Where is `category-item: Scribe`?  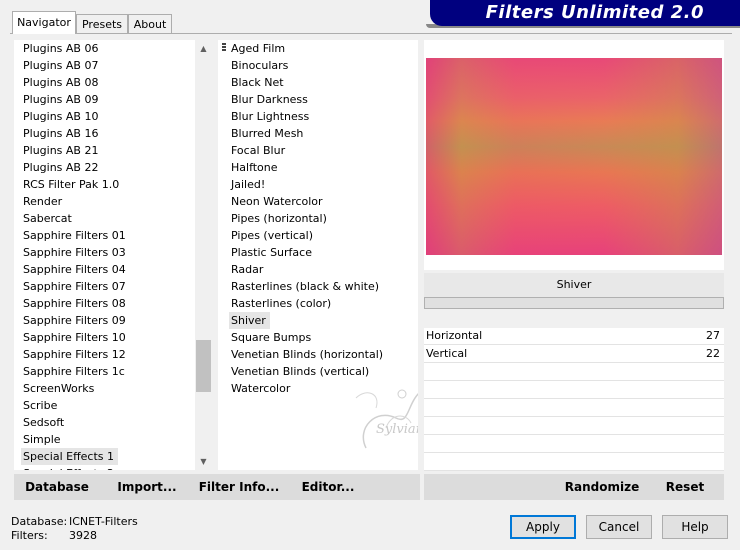 category-item: Scribe is located at coordinates (40, 405).